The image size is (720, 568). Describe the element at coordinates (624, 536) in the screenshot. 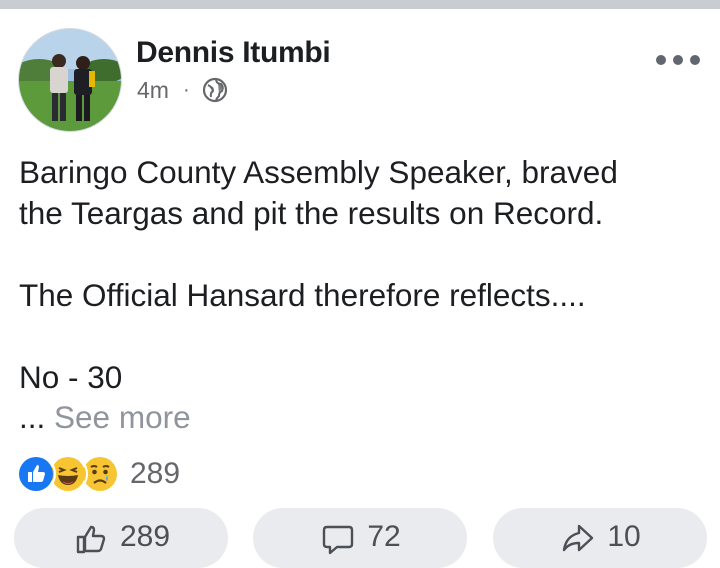

I see `share-count: 10` at that location.